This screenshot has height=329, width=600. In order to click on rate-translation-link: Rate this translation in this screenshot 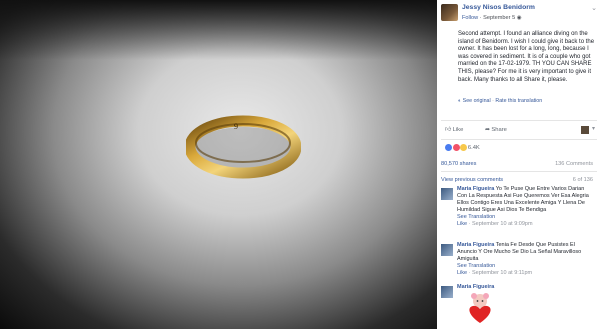, I will do `click(518, 101)`.